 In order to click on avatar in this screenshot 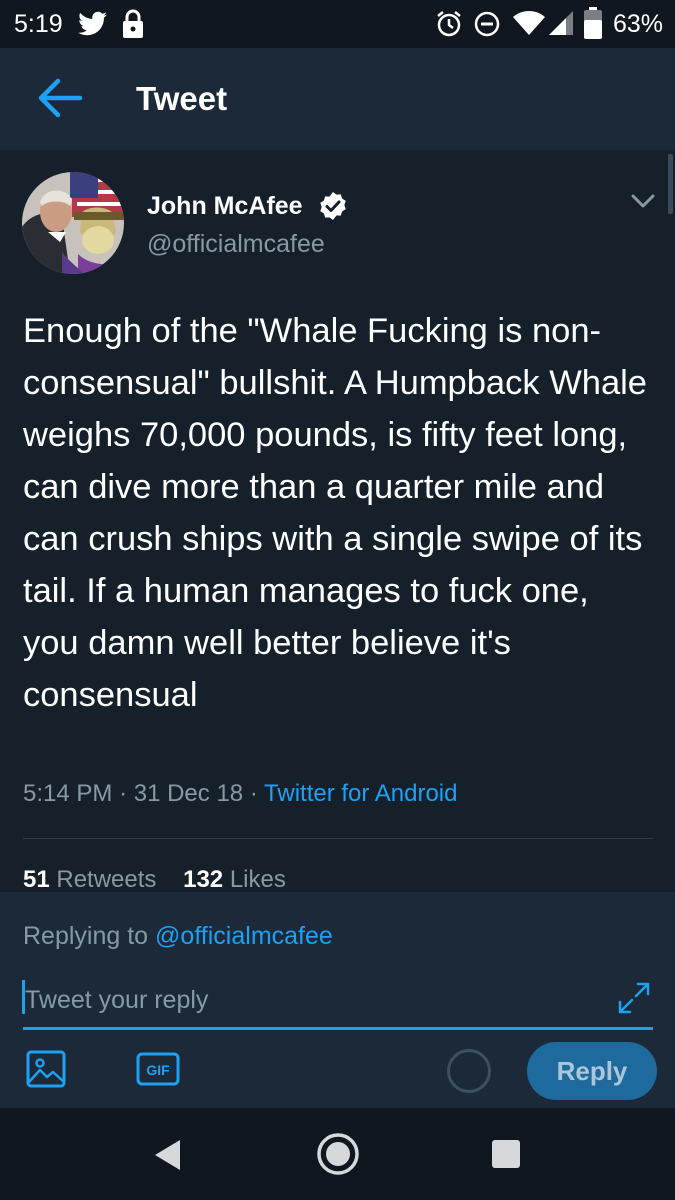, I will do `click(73, 223)`.